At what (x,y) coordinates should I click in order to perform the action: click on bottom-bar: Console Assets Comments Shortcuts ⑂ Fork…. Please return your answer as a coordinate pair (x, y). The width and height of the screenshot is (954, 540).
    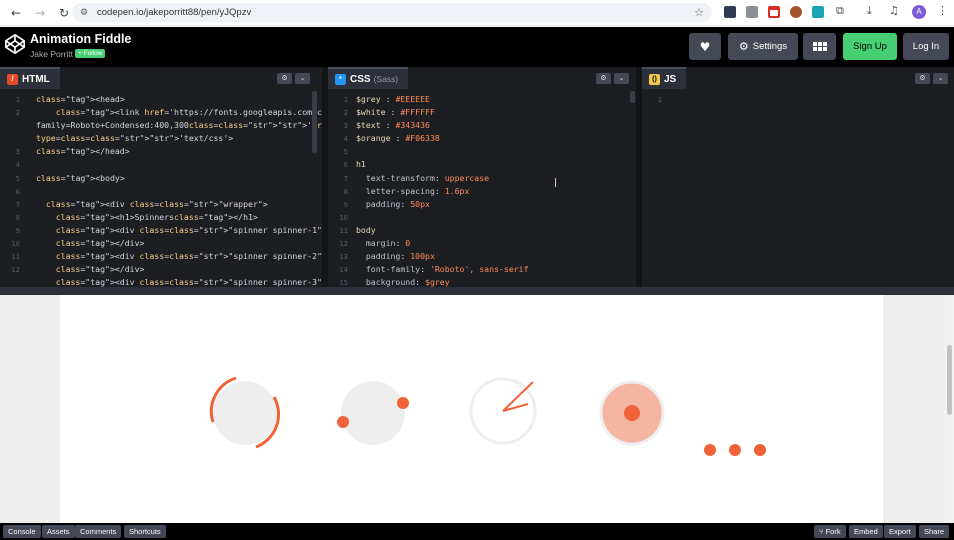
    Looking at the image, I should click on (477, 531).